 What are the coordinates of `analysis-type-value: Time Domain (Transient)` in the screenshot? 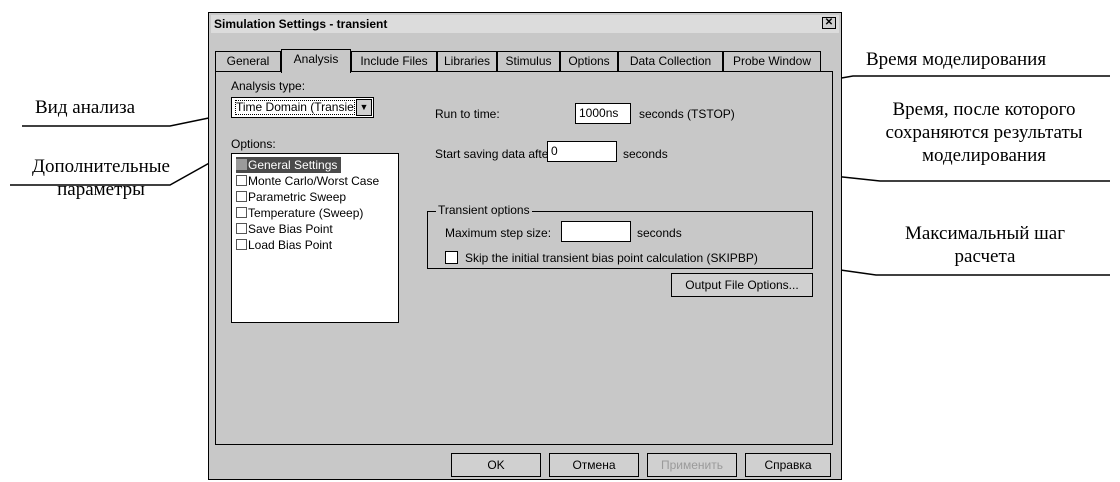 It's located at (295, 107).